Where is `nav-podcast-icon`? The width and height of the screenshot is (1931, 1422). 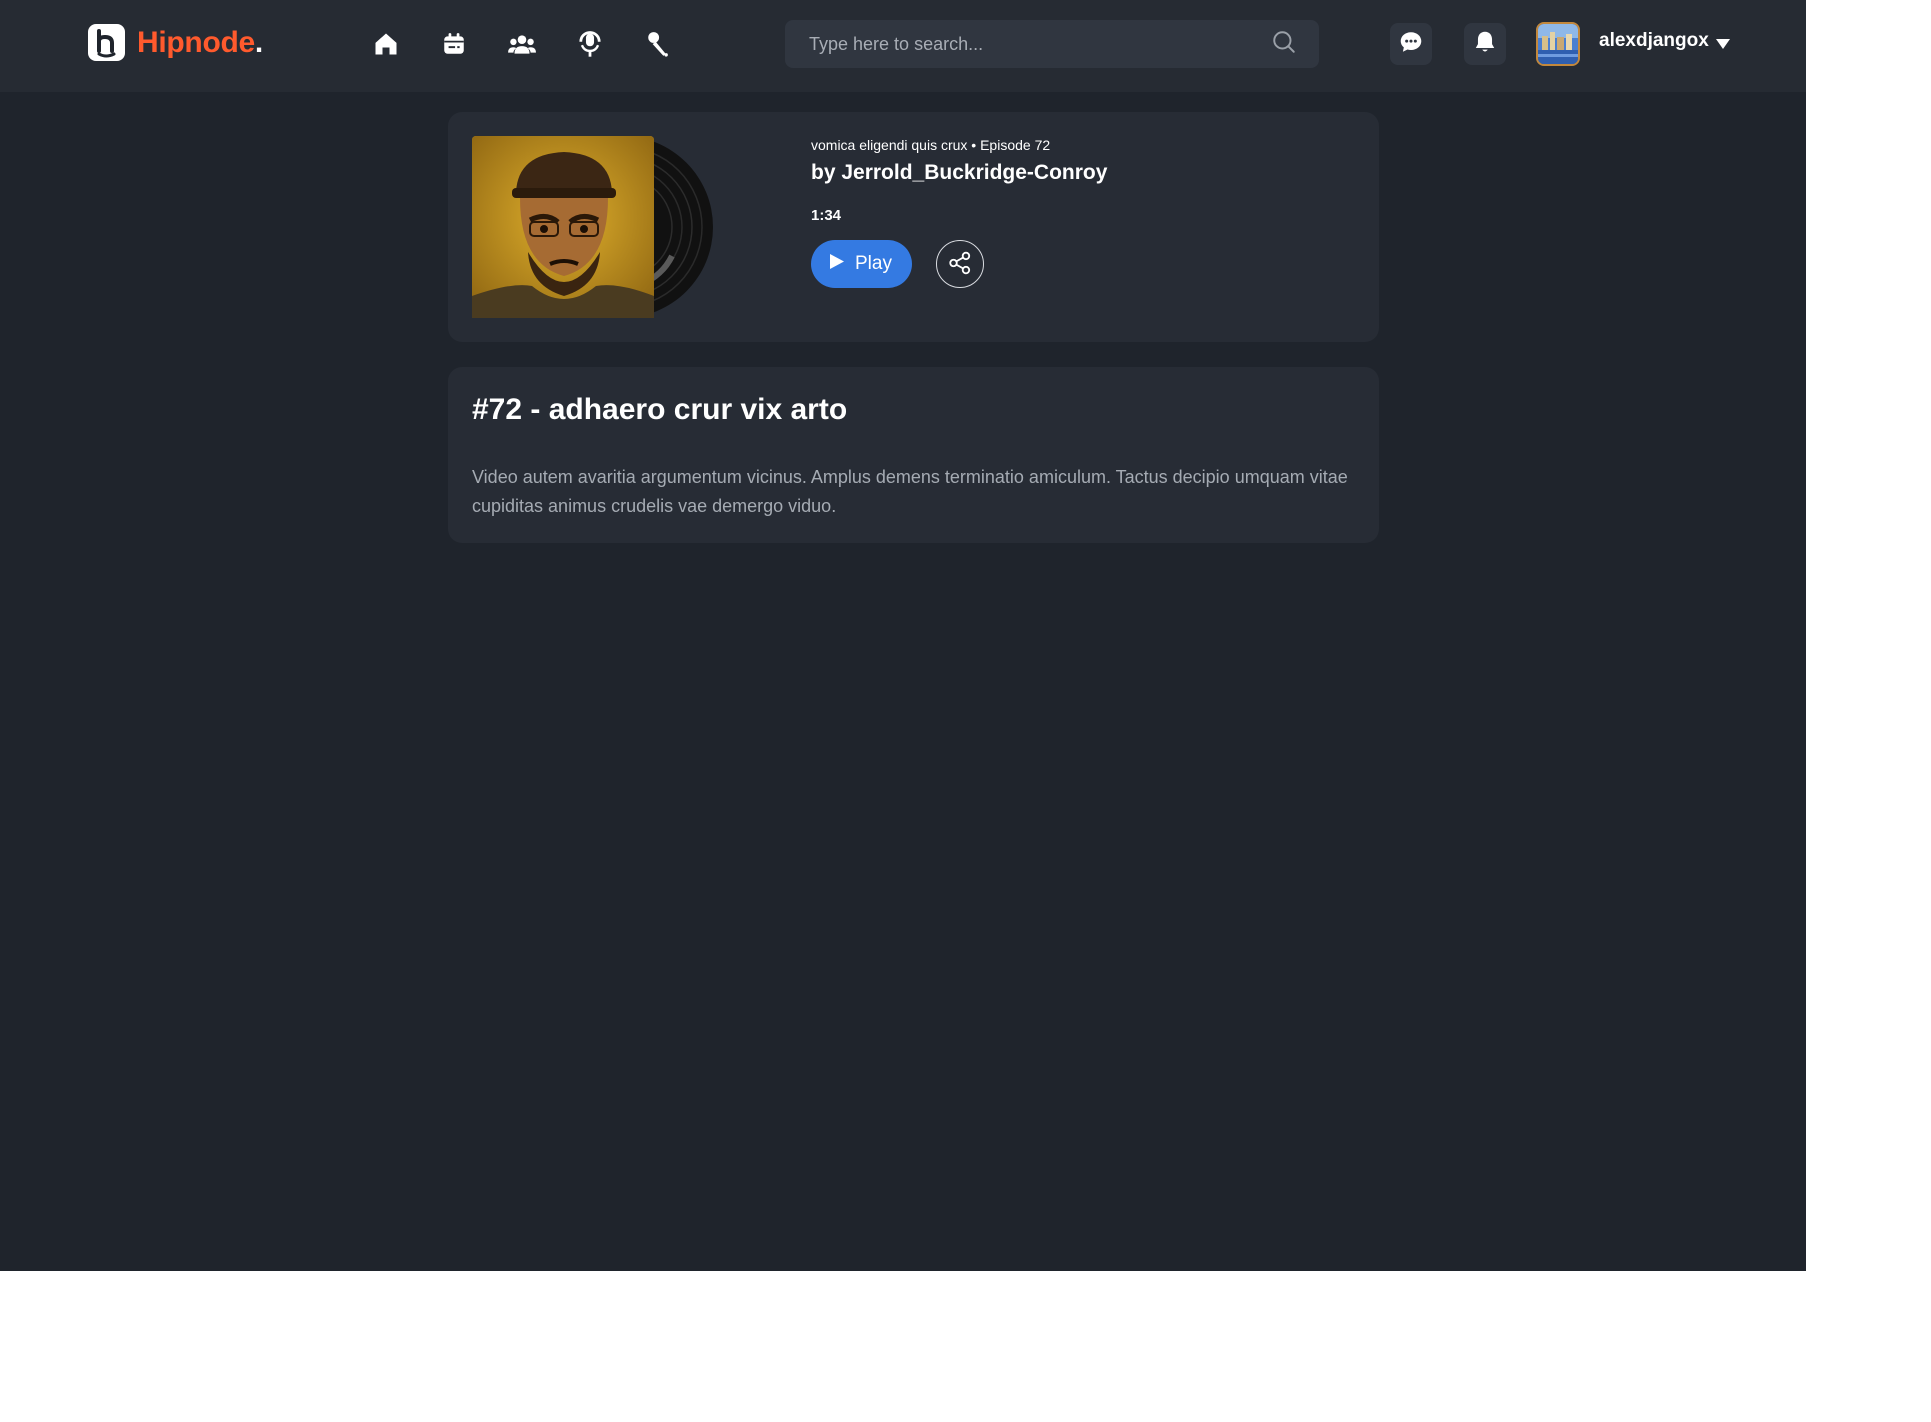
nav-podcast-icon is located at coordinates (590, 44).